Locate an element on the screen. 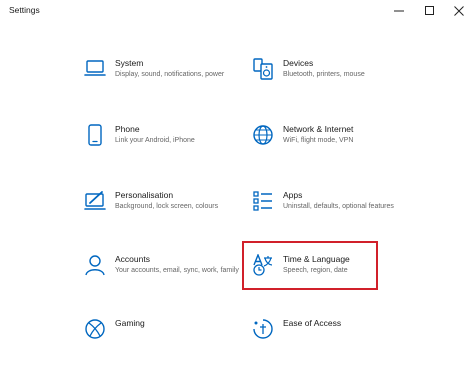 The image size is (474, 374). tile-description: Your accounts, email, sync, work, family is located at coordinates (177, 270).